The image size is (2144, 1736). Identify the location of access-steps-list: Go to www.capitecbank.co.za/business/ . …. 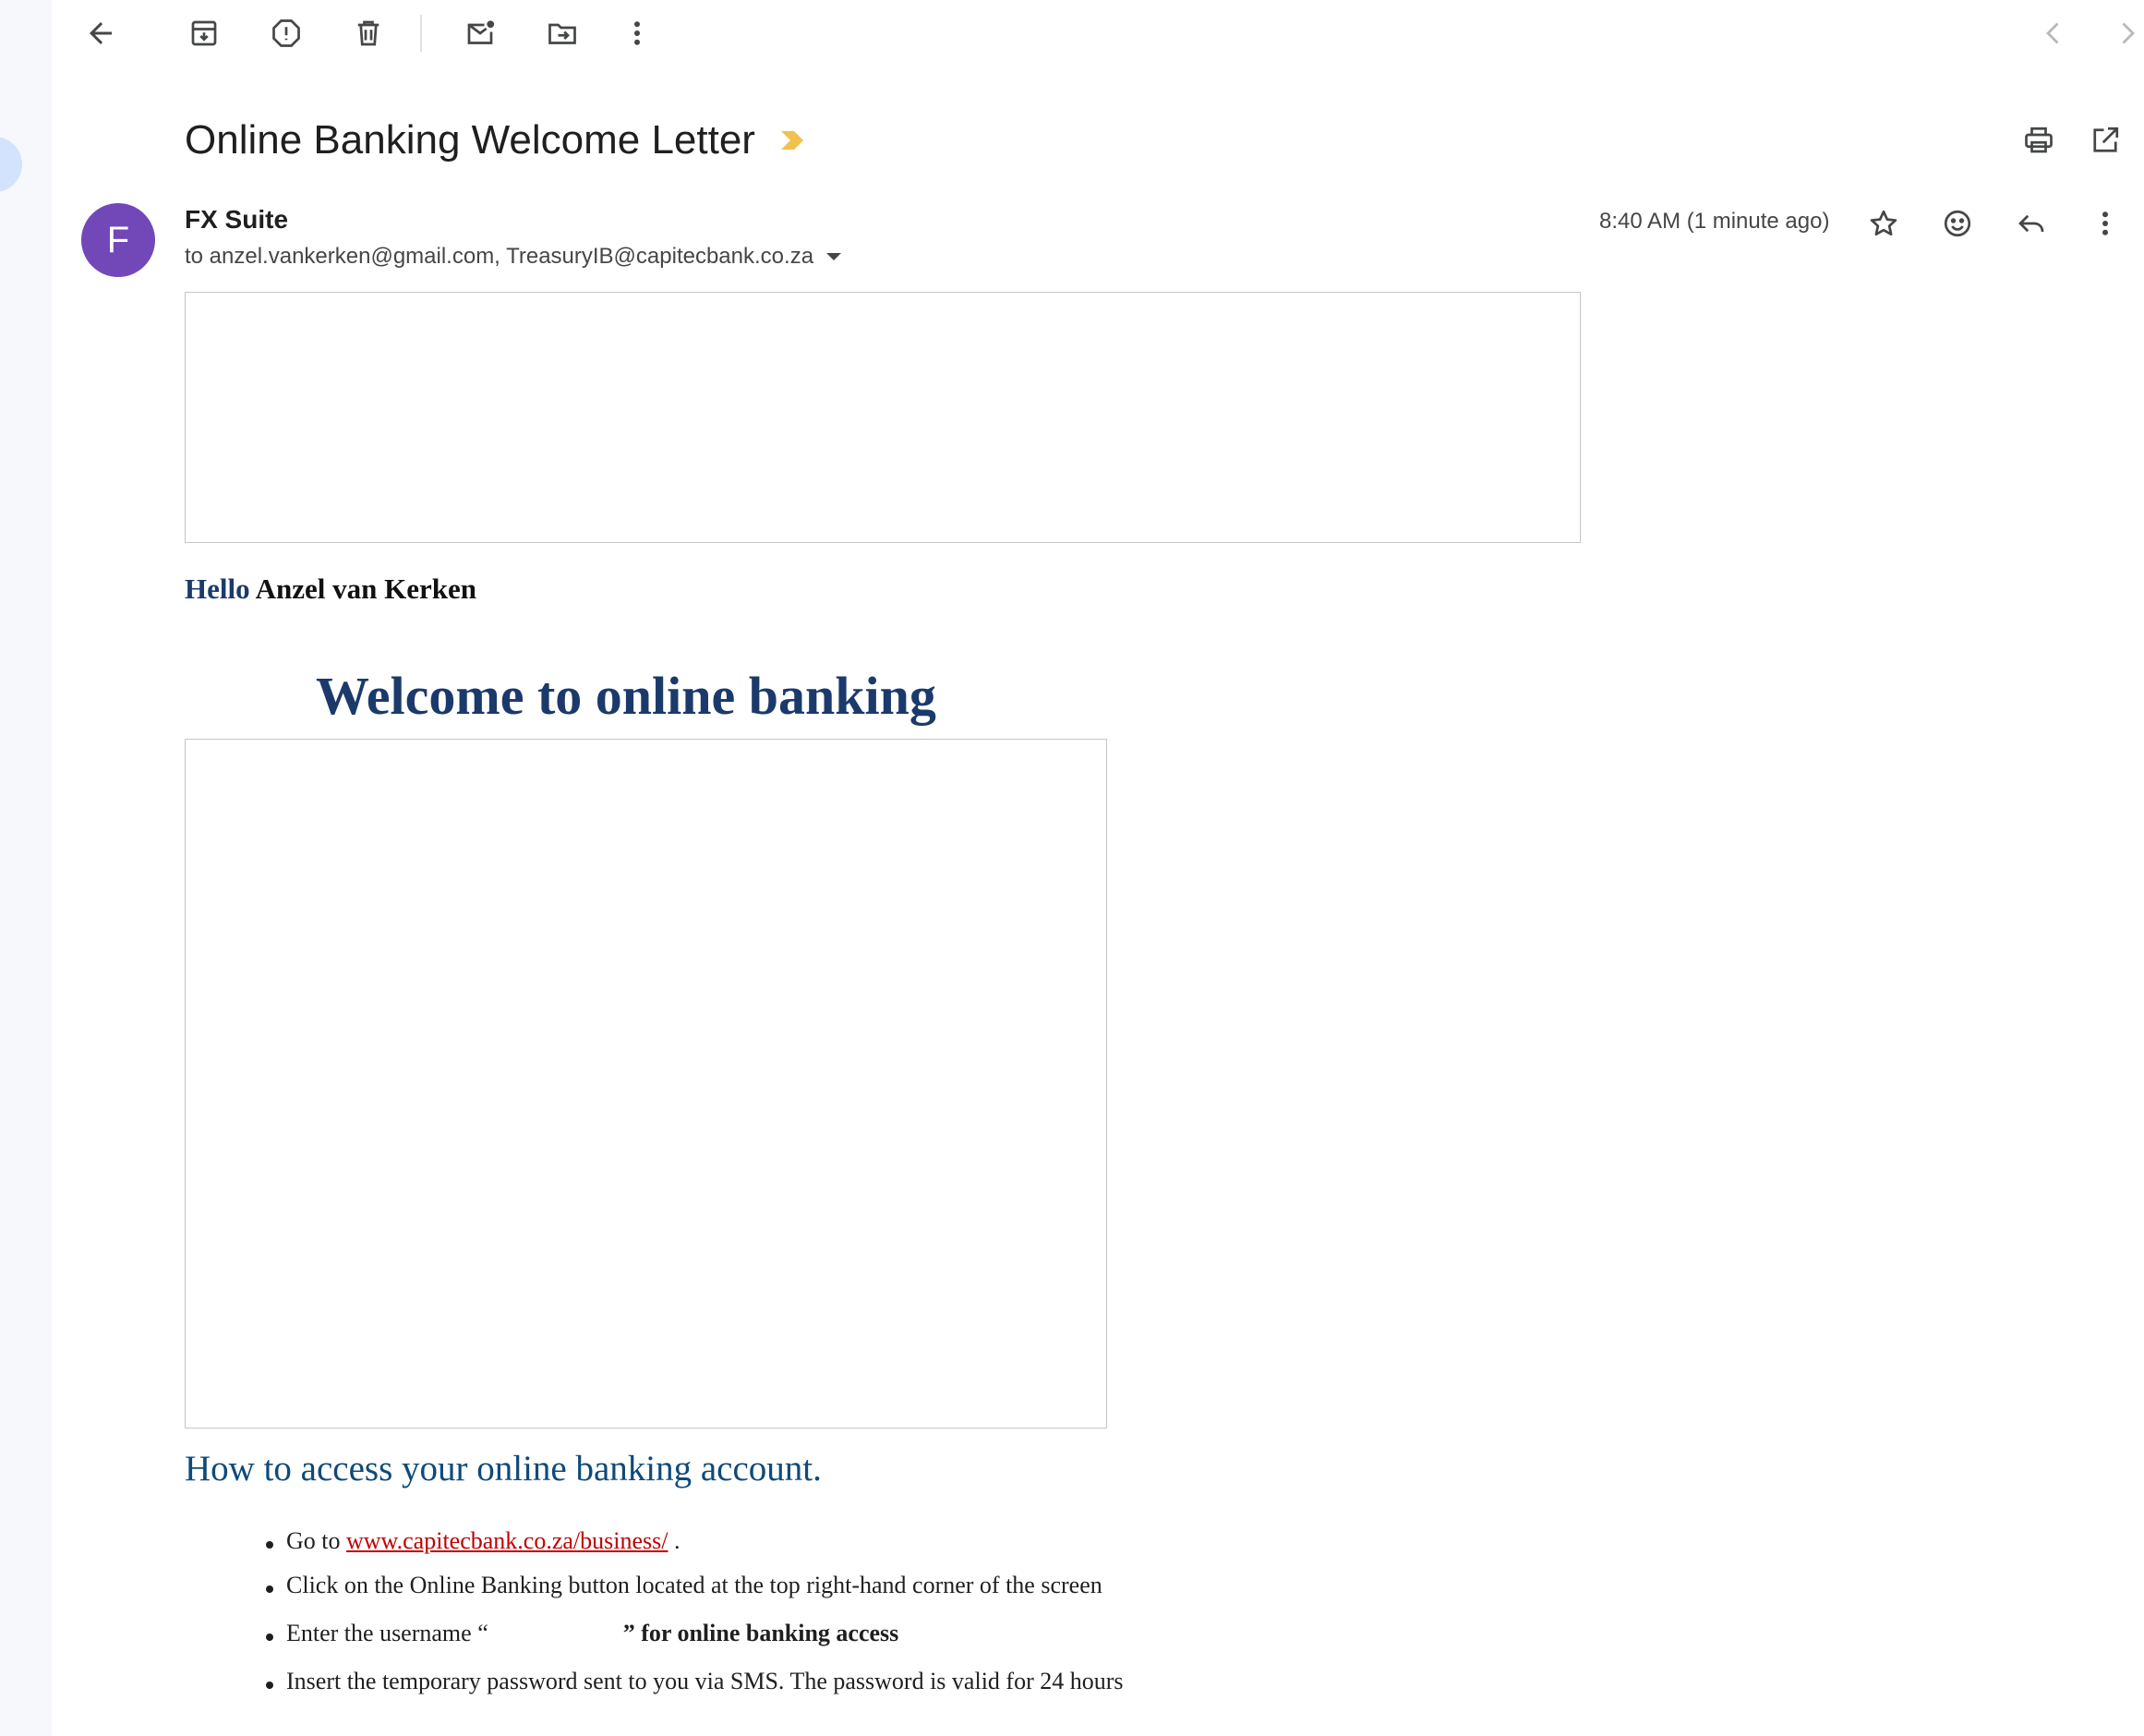
(684, 1611).